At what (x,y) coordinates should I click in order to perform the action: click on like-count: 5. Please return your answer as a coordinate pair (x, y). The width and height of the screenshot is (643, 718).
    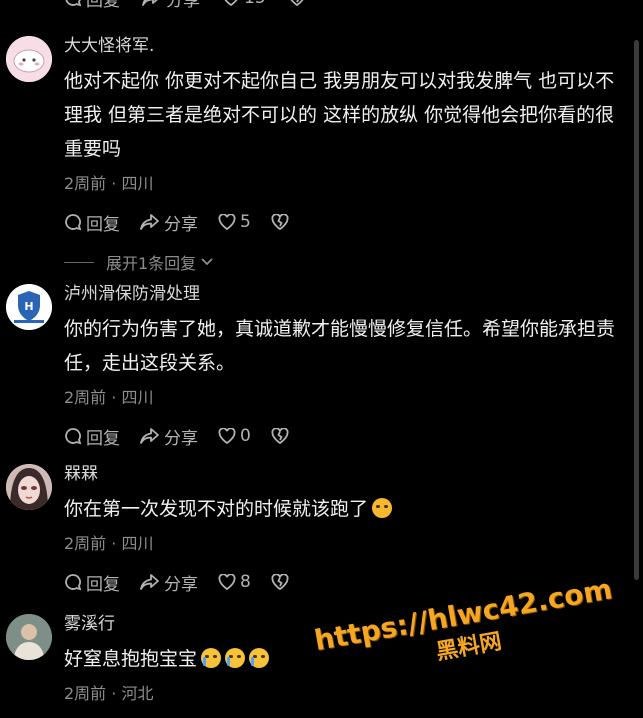
    Looking at the image, I should click on (245, 222).